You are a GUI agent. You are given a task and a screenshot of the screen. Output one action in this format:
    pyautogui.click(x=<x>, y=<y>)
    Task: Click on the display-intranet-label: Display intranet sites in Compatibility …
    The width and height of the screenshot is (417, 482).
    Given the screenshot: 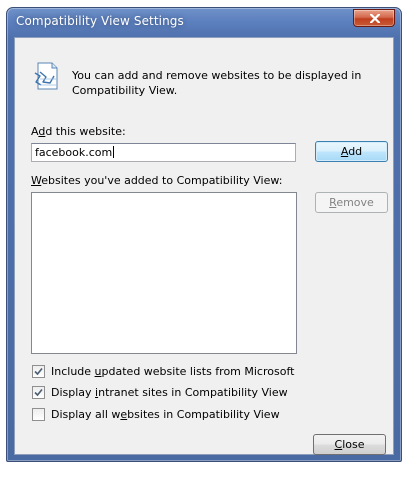 What is the action you would take?
    pyautogui.click(x=169, y=392)
    